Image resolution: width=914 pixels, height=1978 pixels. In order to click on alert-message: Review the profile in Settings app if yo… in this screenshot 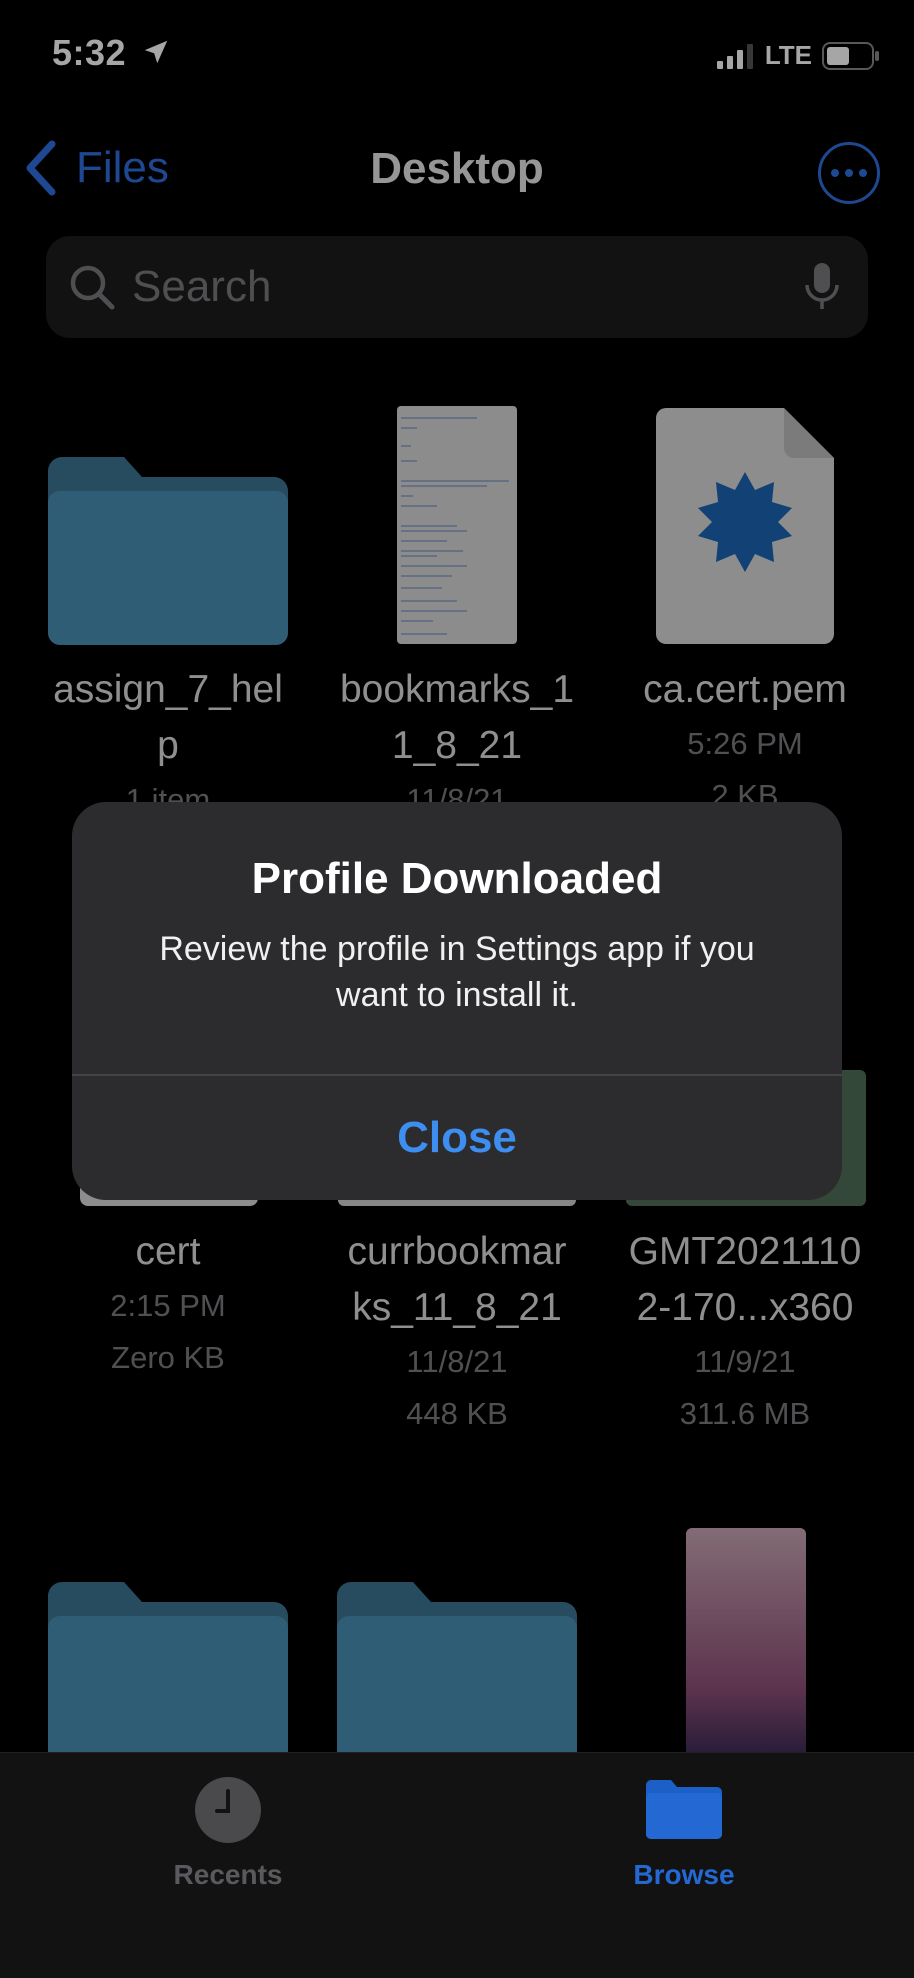, I will do `click(457, 972)`.